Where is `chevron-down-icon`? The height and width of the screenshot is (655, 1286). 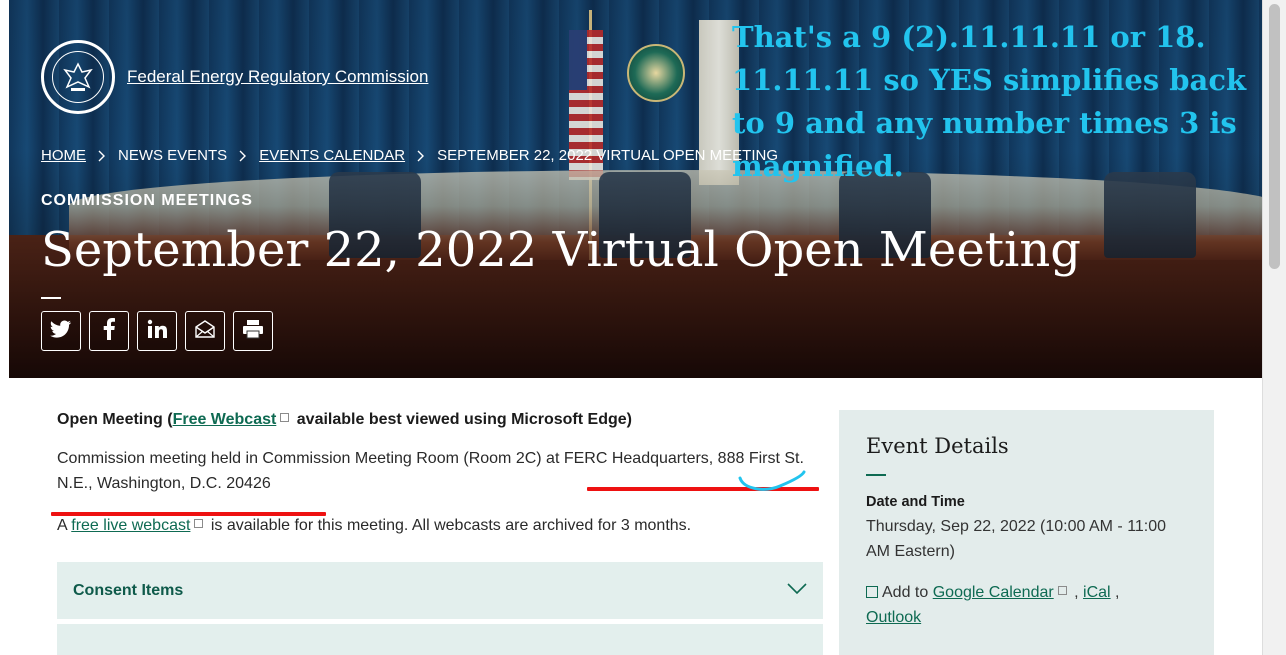
chevron-down-icon is located at coordinates (797, 591).